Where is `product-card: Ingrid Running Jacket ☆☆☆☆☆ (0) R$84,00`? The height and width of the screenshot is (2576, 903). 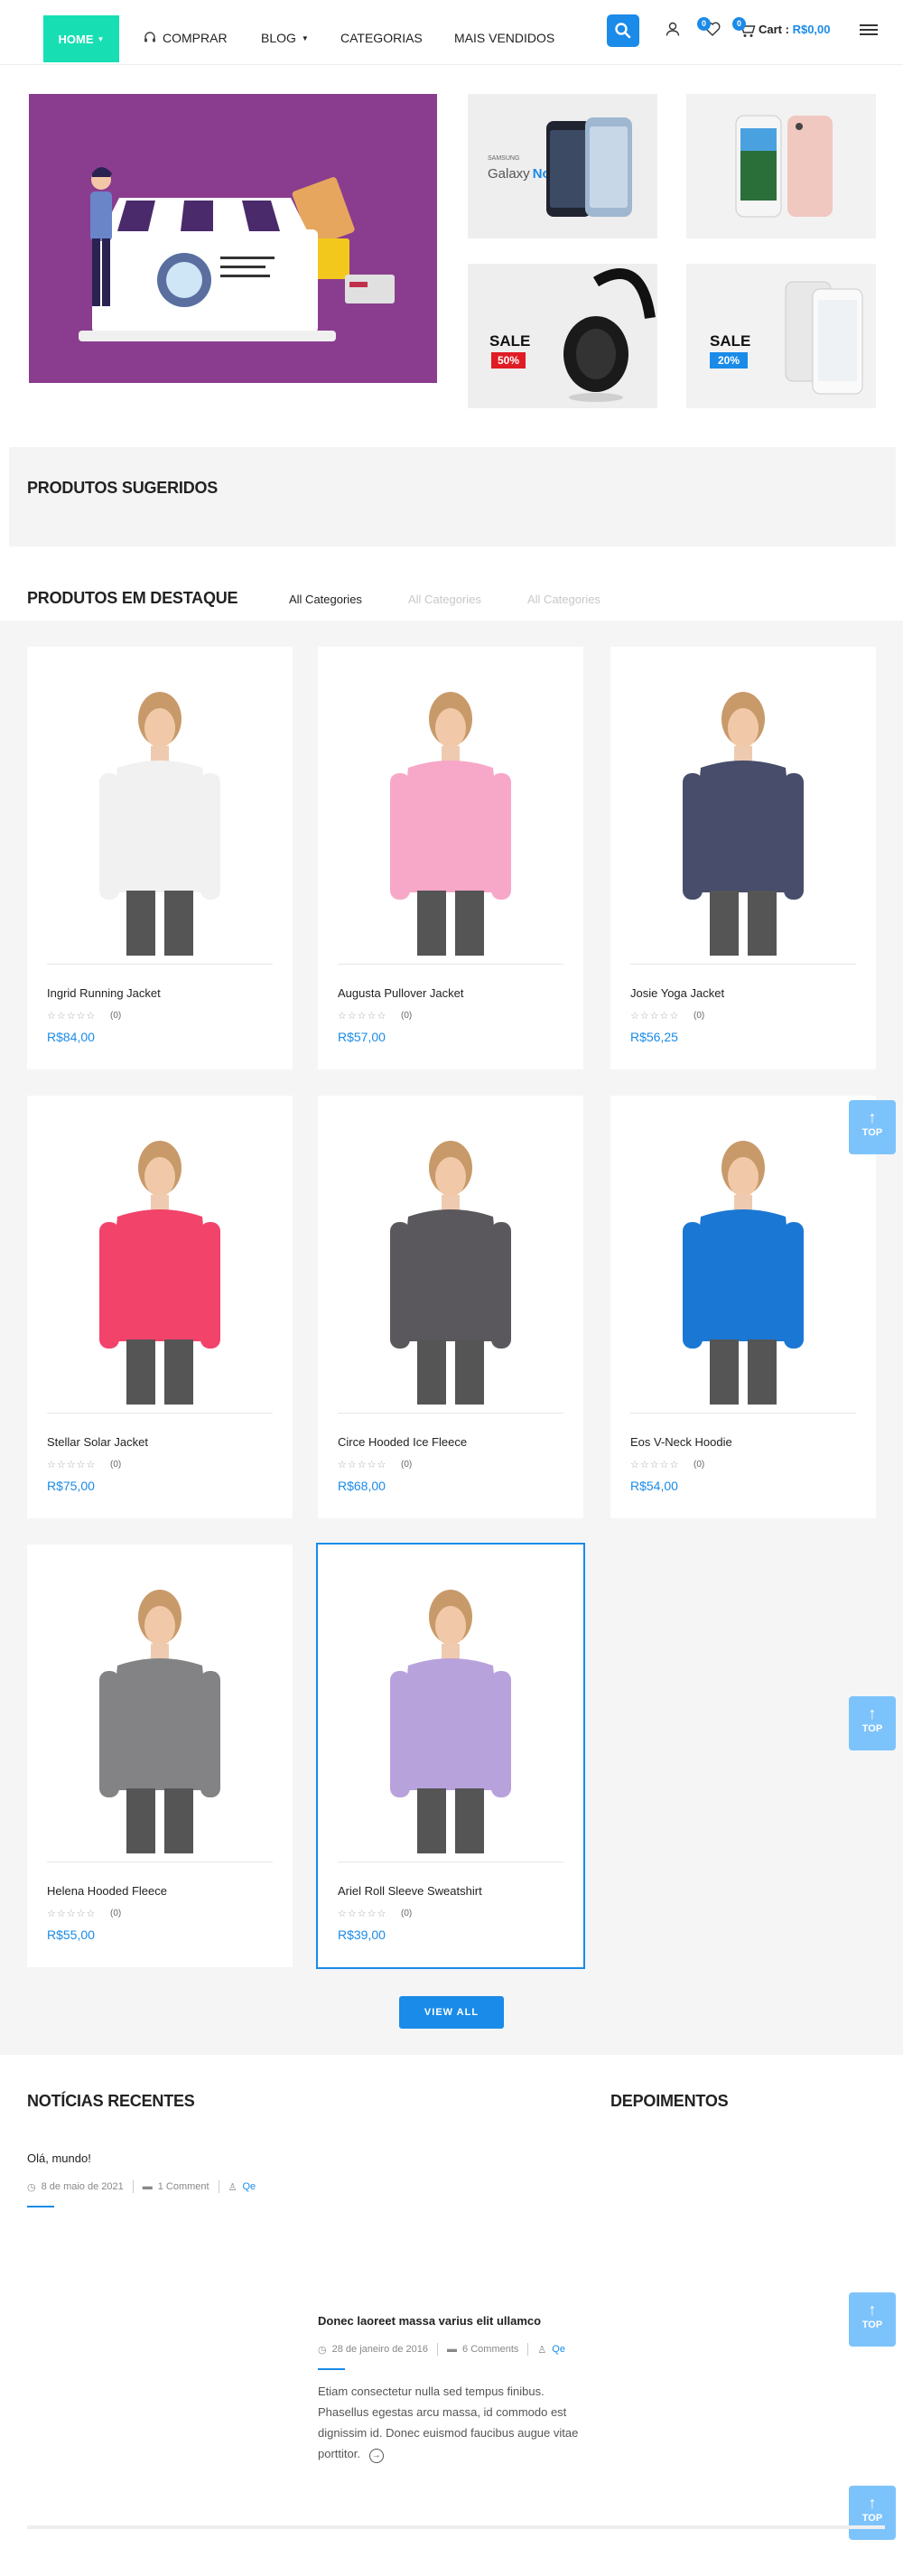 product-card: Ingrid Running Jacket ☆☆☆☆☆ (0) R$84,00 is located at coordinates (160, 858).